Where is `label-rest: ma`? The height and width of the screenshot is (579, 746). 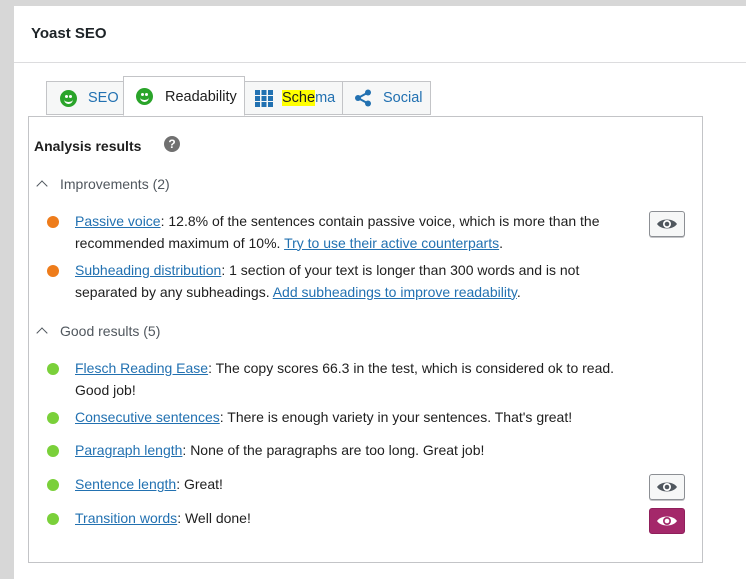 label-rest: ma is located at coordinates (325, 98).